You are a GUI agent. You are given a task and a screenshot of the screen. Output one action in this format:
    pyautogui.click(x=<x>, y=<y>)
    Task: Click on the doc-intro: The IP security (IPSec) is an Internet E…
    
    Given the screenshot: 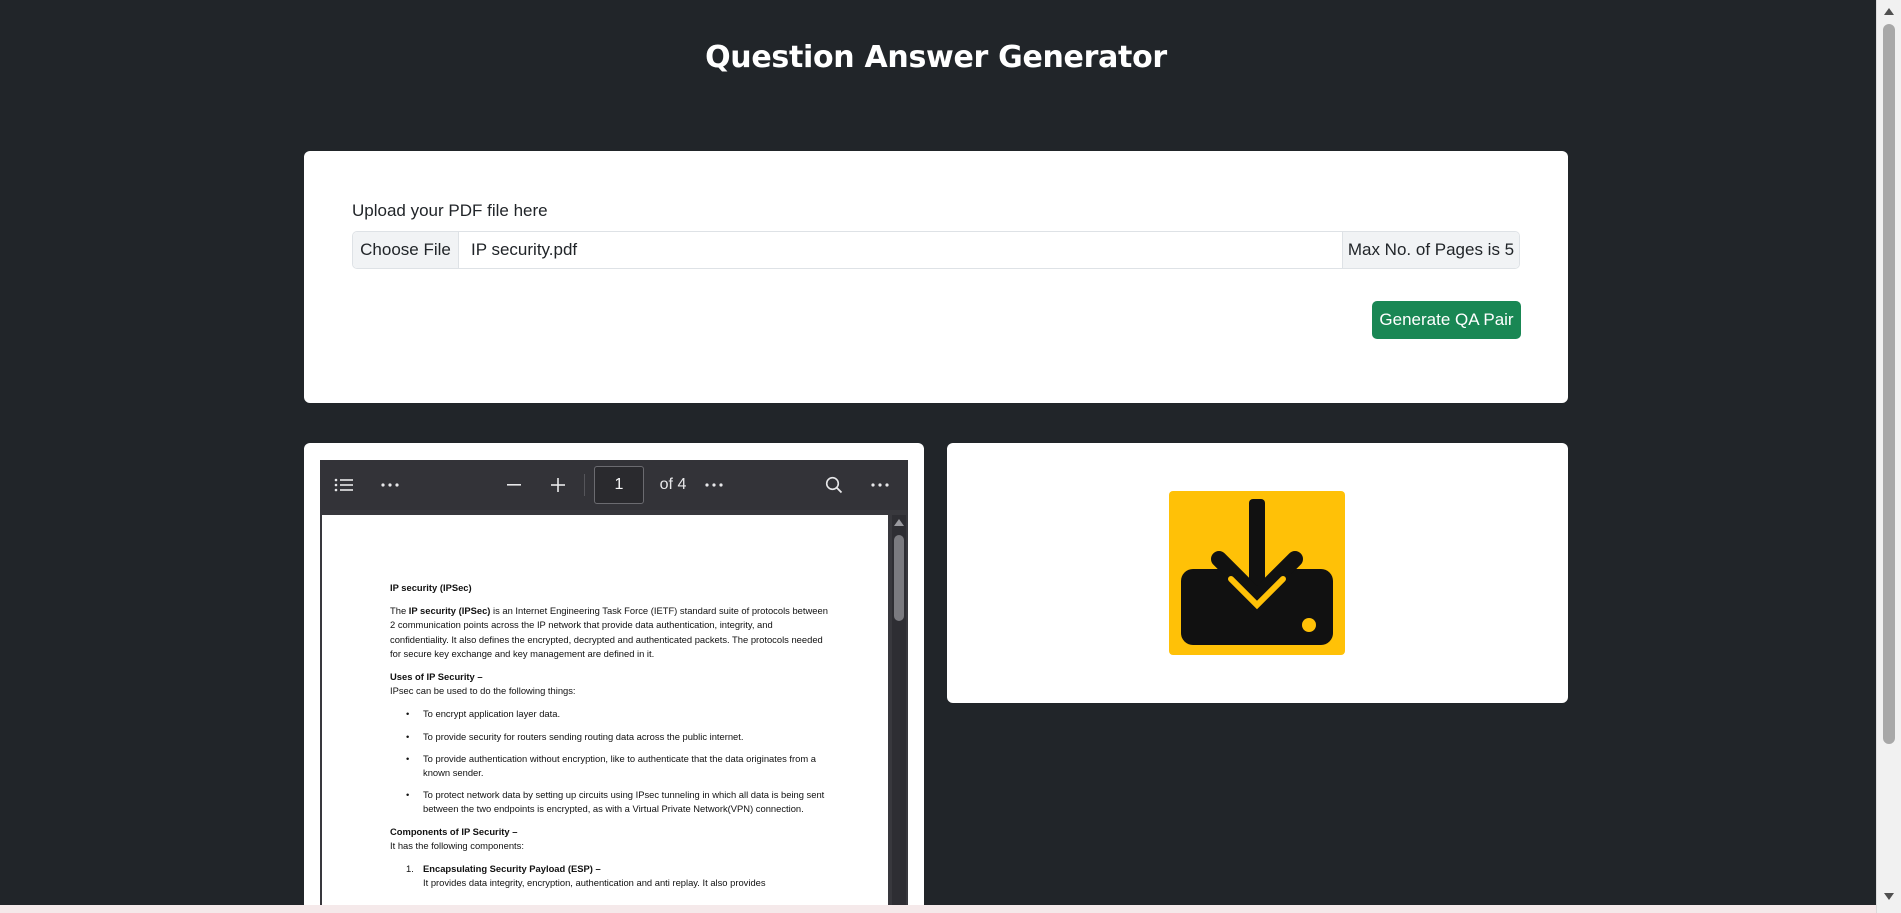 What is the action you would take?
    pyautogui.click(x=609, y=632)
    